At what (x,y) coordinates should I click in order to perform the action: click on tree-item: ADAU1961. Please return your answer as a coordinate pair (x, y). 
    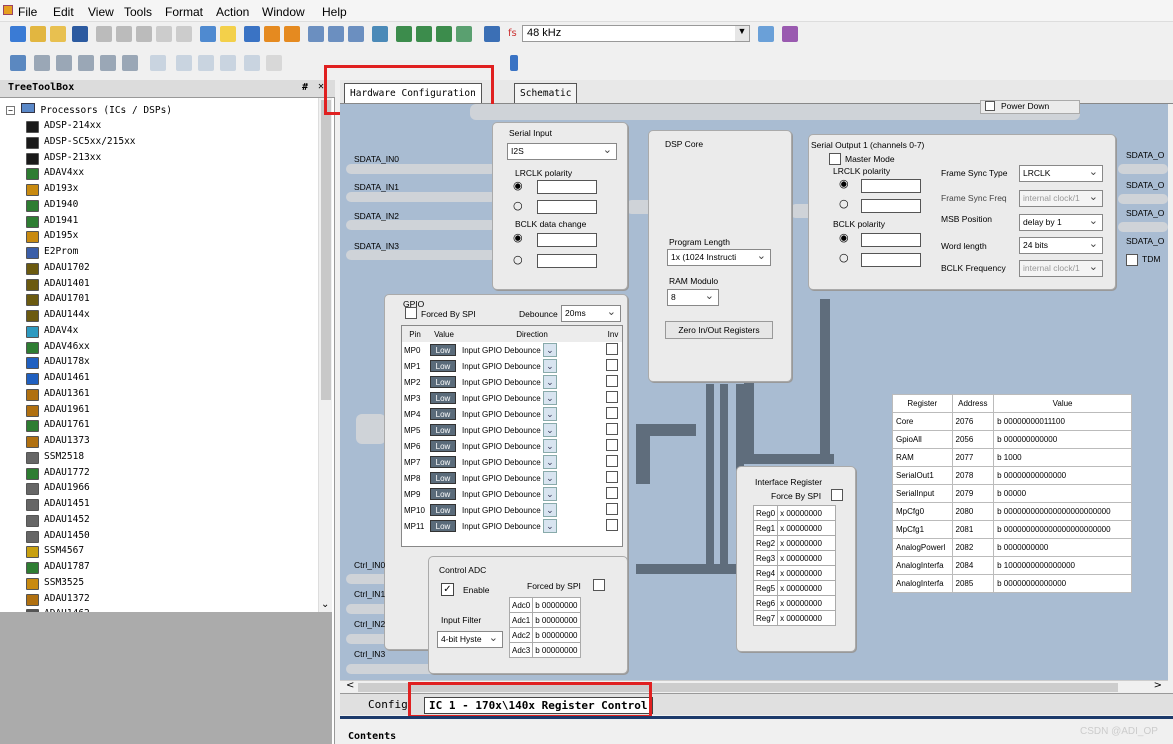
    Looking at the image, I should click on (58, 411).